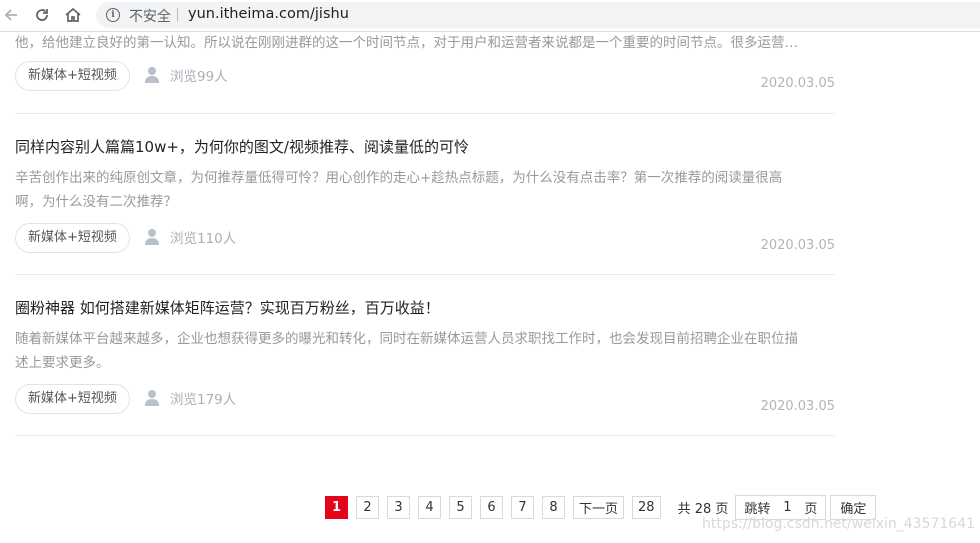  What do you see at coordinates (599, 507) in the screenshot?
I see `next-page-button: 下一页` at bounding box center [599, 507].